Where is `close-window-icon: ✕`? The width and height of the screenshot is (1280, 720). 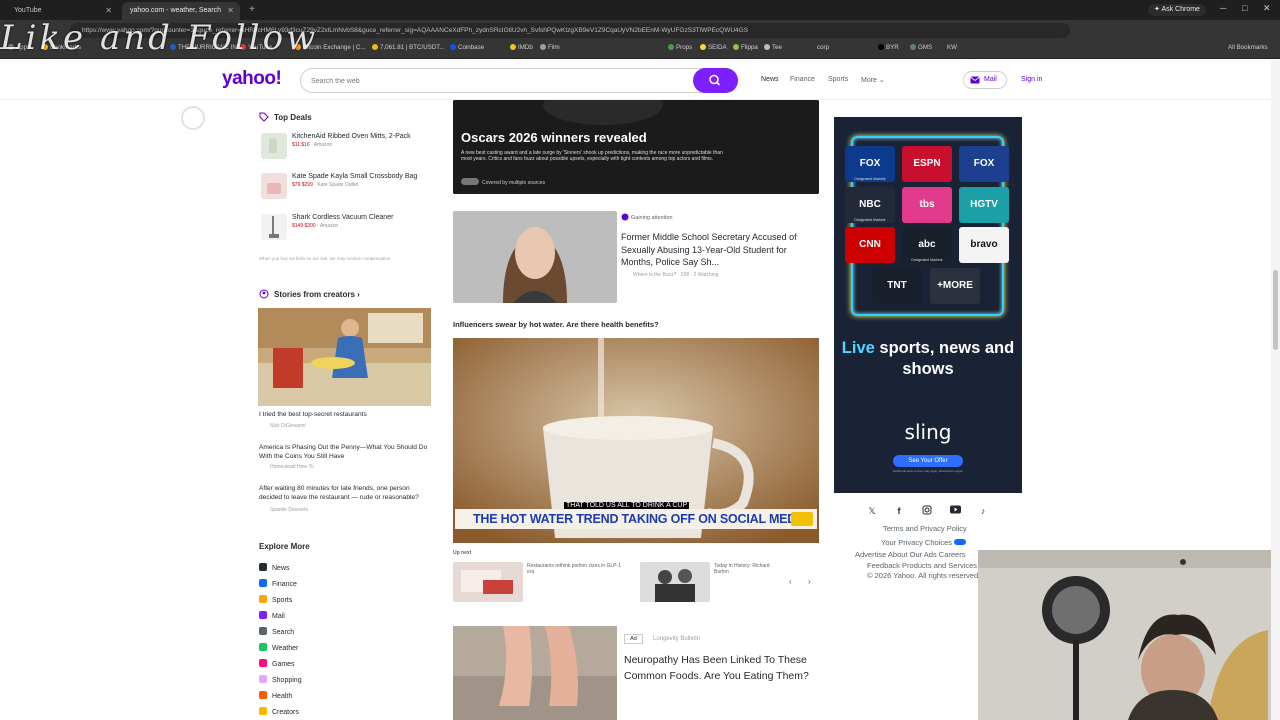
close-window-icon: ✕ is located at coordinates (1267, 8).